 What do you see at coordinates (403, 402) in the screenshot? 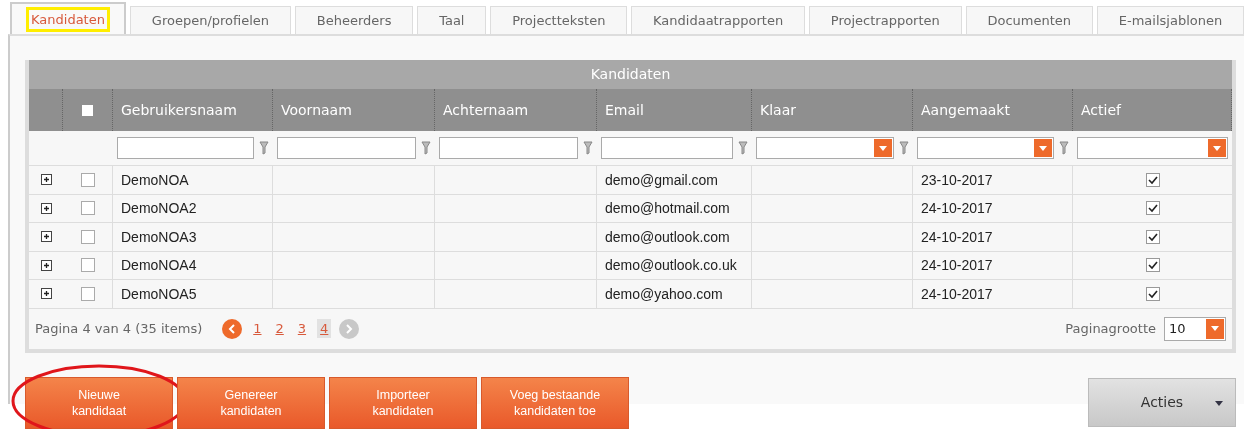
I see `action-button: Importeer kandidaten` at bounding box center [403, 402].